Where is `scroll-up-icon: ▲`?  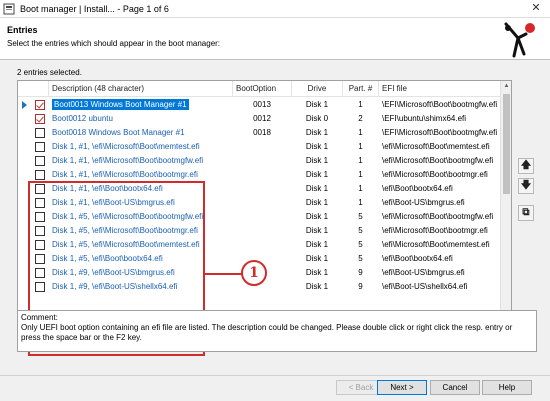
scroll-up-icon: ▲ is located at coordinates (506, 86).